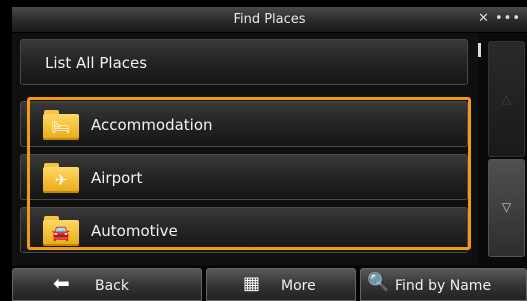 The height and width of the screenshot is (301, 527). Describe the element at coordinates (61, 125) in the screenshot. I see `bed-icon: 🛏` at that location.